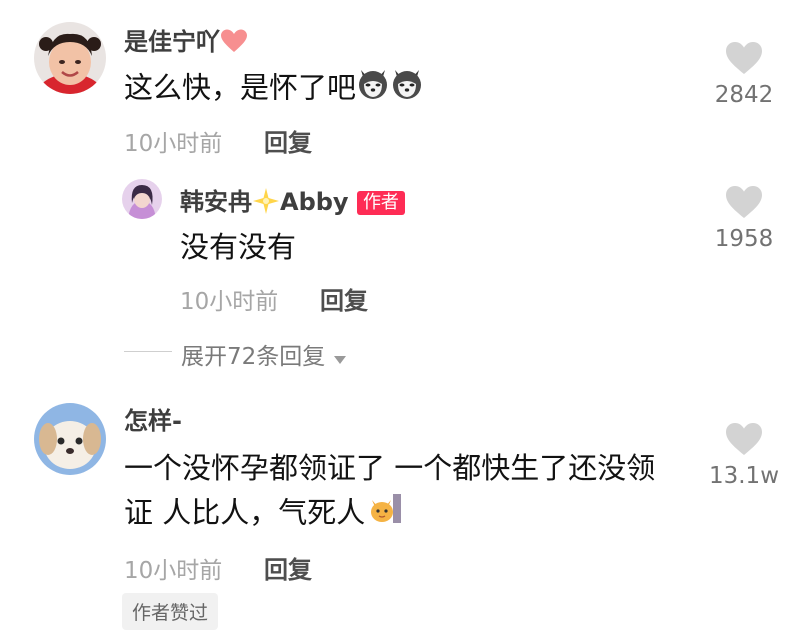  I want to click on comment-text: 这么快，是怀了吧, so click(274, 89).